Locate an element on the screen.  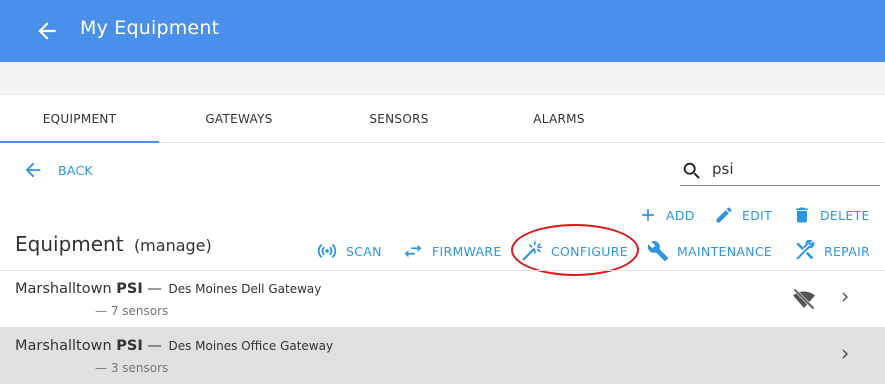
maintenance-button: MAINTENANCE is located at coordinates (709, 251).